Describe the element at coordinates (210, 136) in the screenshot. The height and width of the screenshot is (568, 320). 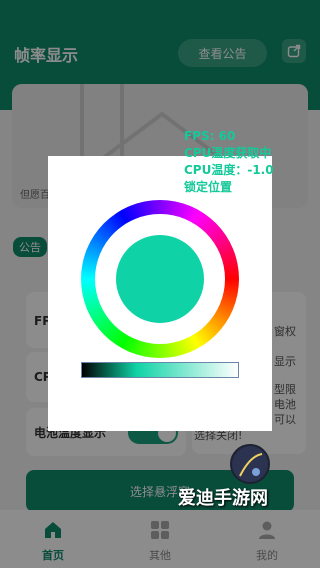
I see `fps-value: FPS: 60` at that location.